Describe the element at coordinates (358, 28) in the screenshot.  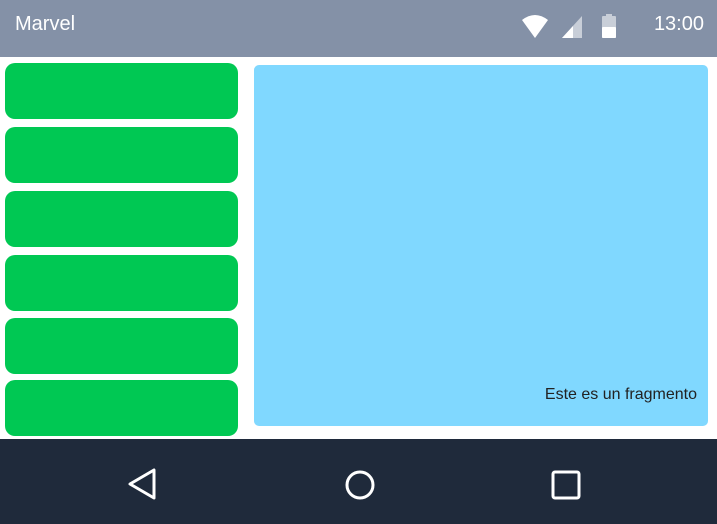
I see `status-bar: Marvel 13:00` at that location.